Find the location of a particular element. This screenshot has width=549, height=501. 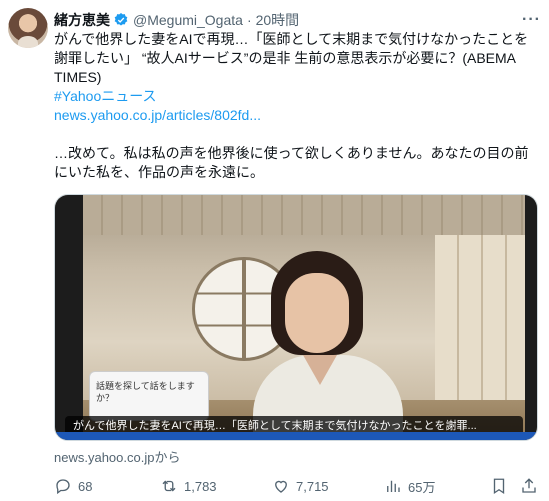

link-source: news.yahoo.co.jpから is located at coordinates (117, 456).